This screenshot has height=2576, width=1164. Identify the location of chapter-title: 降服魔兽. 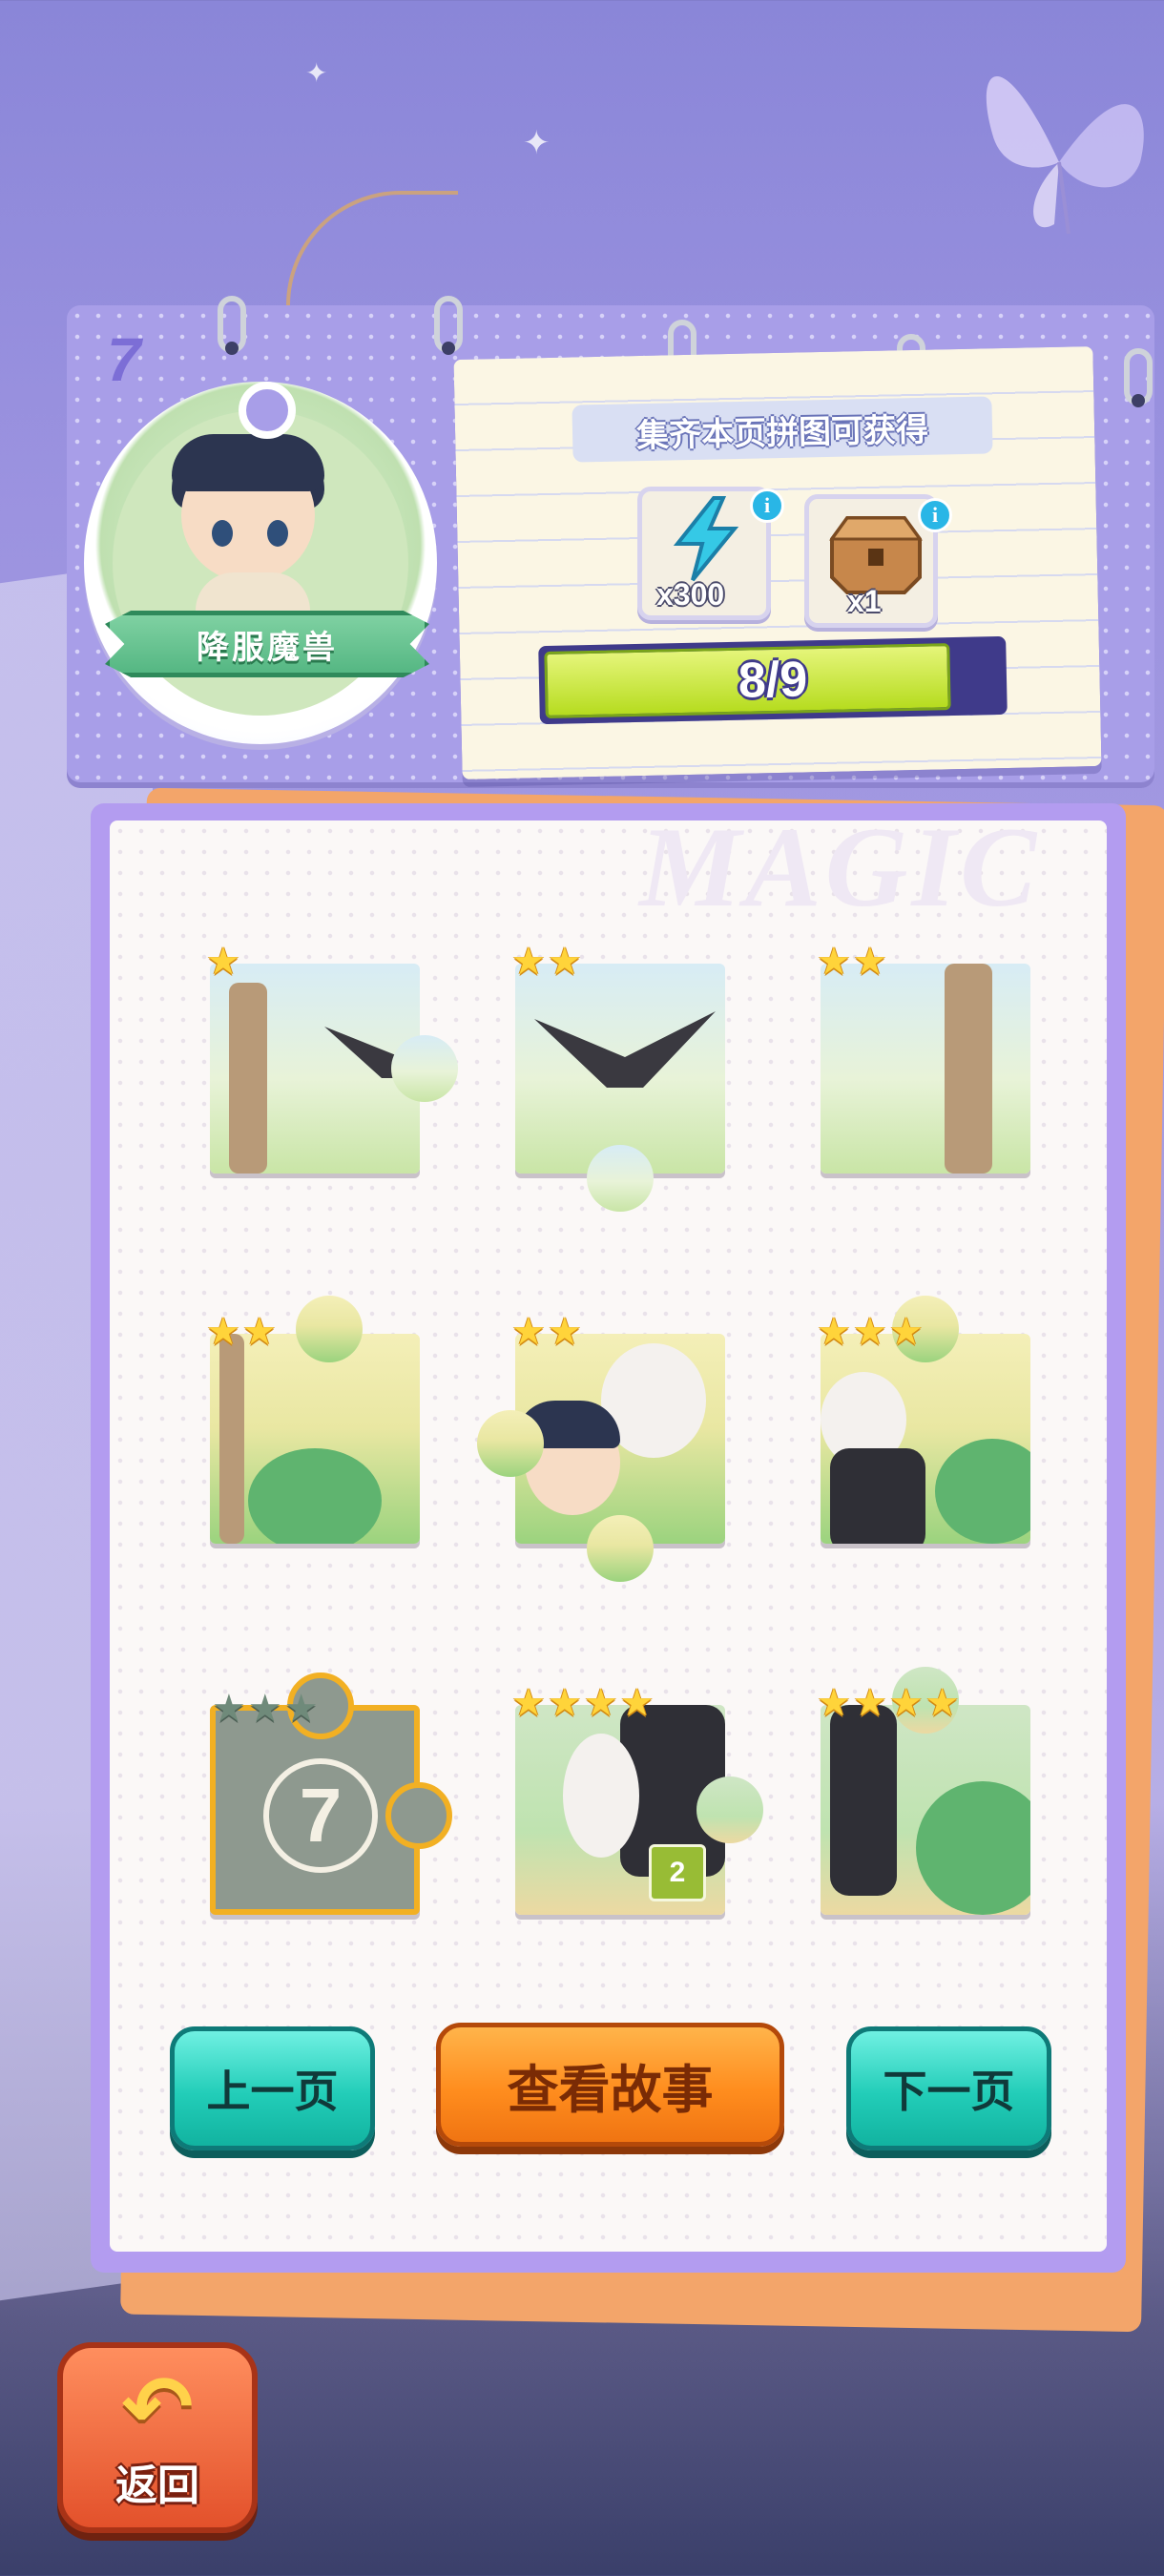
(267, 647).